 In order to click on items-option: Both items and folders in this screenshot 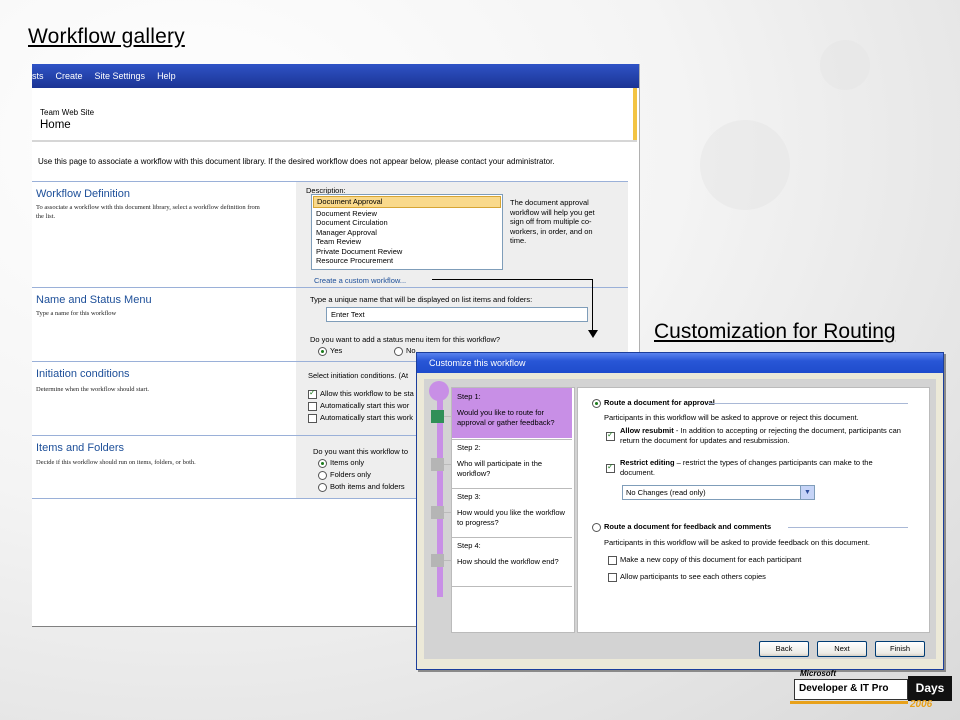, I will do `click(361, 487)`.